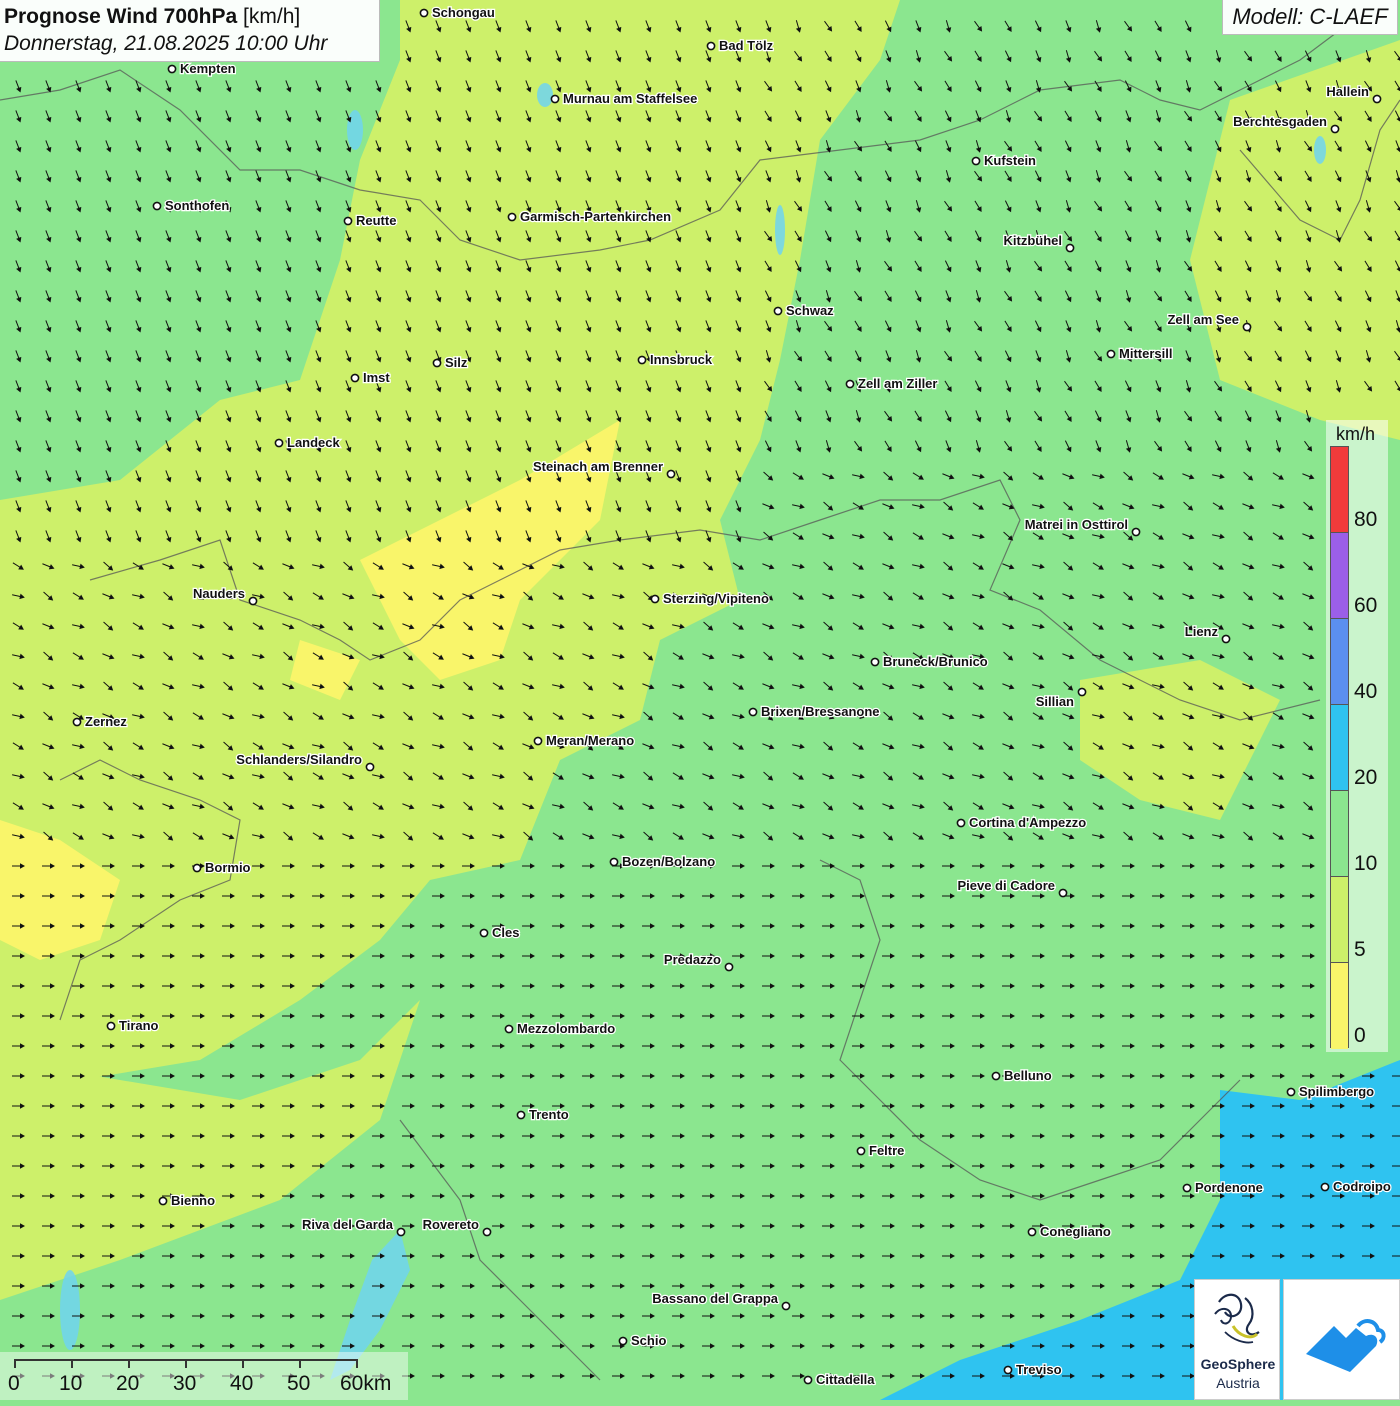  Describe the element at coordinates (929, 661) in the screenshot. I see `city-marker: Bruneck/Brunico` at that location.